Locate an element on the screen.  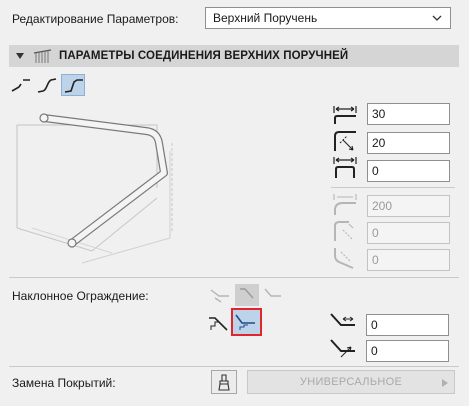
slope-field-2: 0 is located at coordinates (407, 351).